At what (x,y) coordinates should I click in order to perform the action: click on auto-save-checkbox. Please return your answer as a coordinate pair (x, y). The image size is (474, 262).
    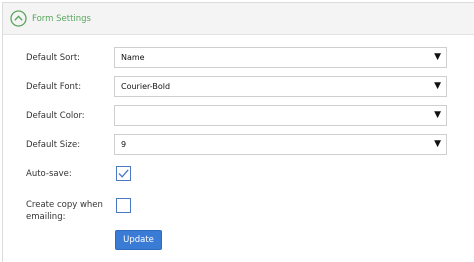
    Looking at the image, I should click on (123, 173).